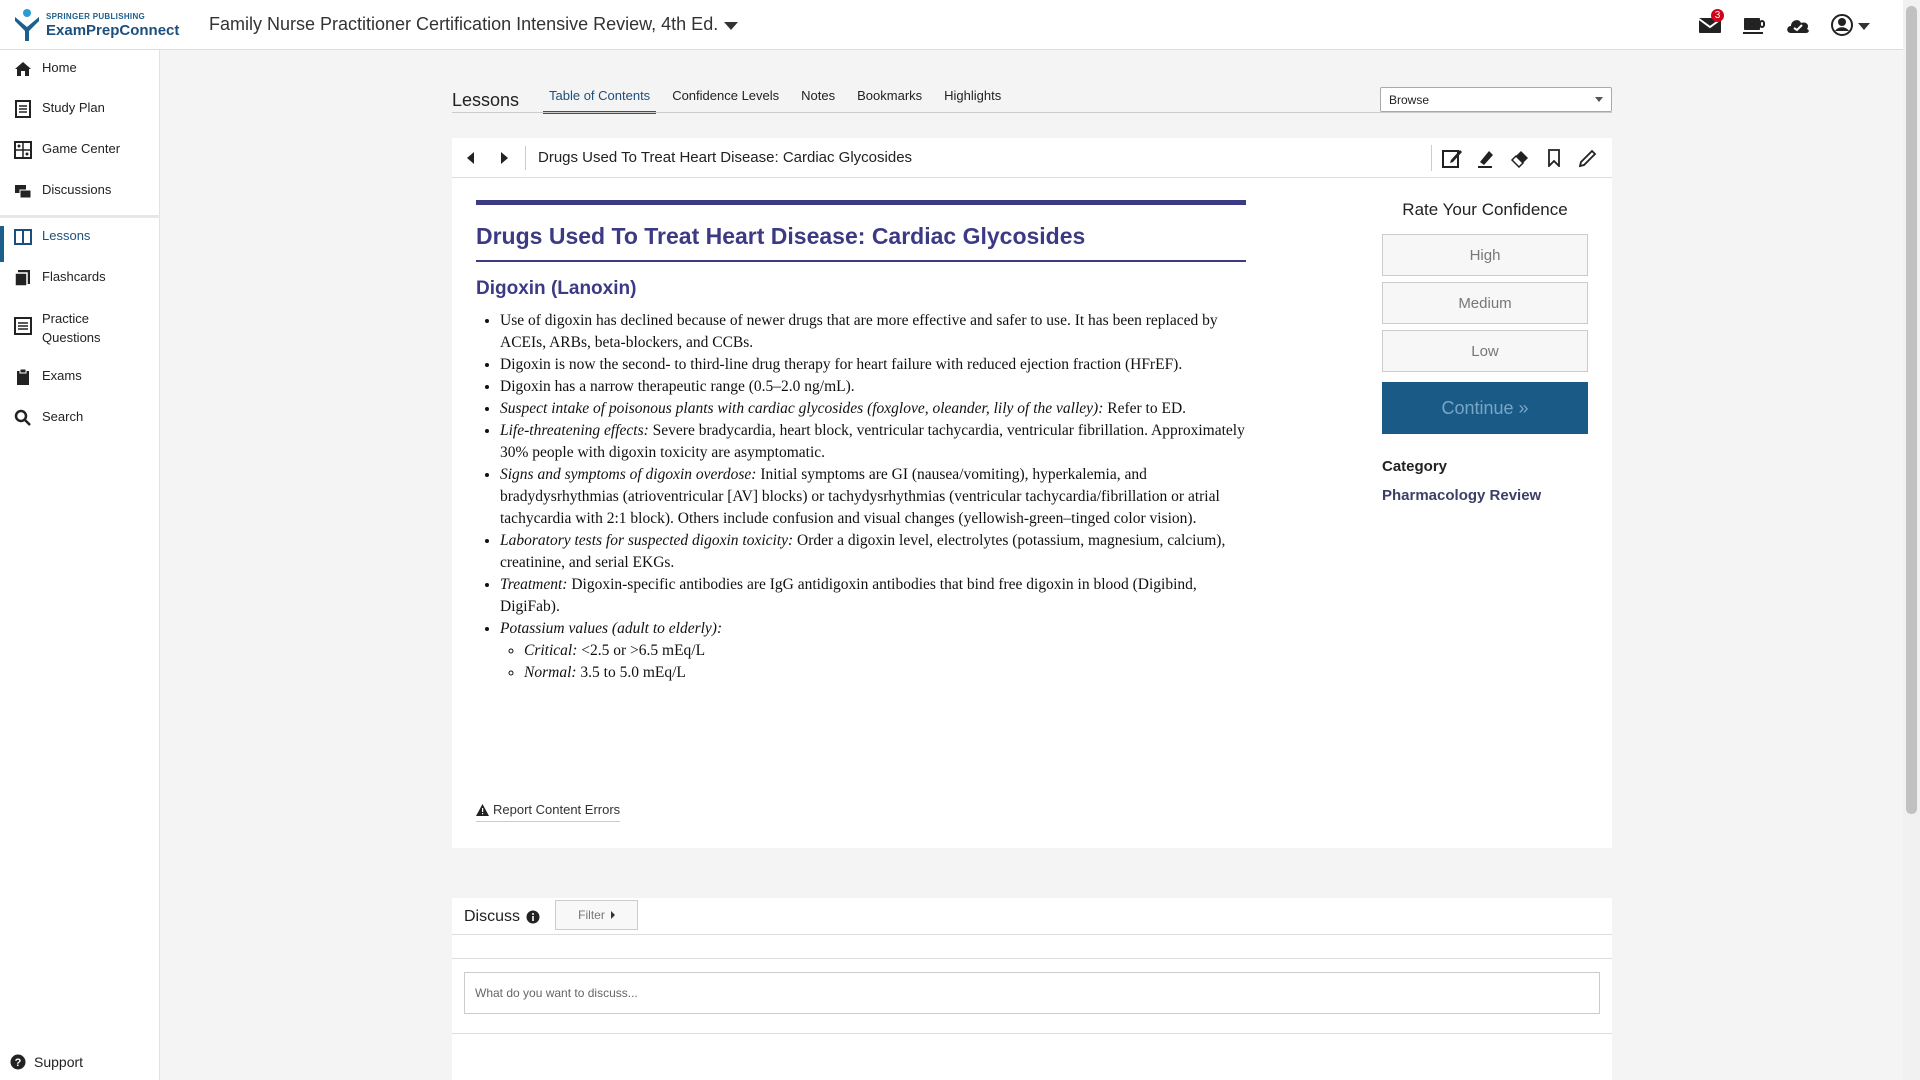 Image resolution: width=1920 pixels, height=1080 pixels. I want to click on tab-confidence-levels: Confidence Levels, so click(725, 101).